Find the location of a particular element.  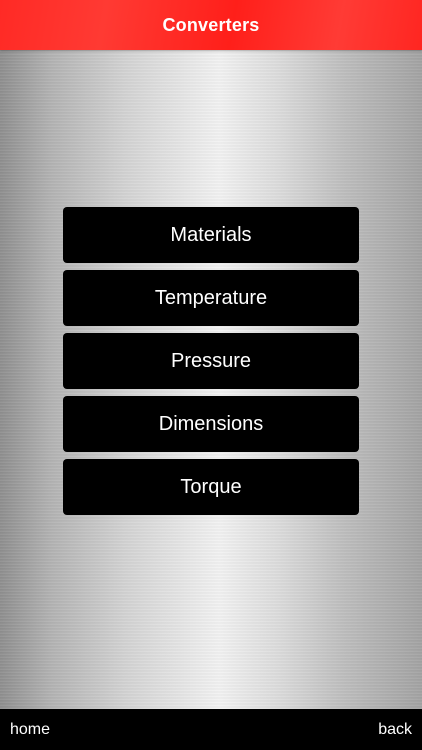

pressure-button: Pressure is located at coordinates (211, 361).